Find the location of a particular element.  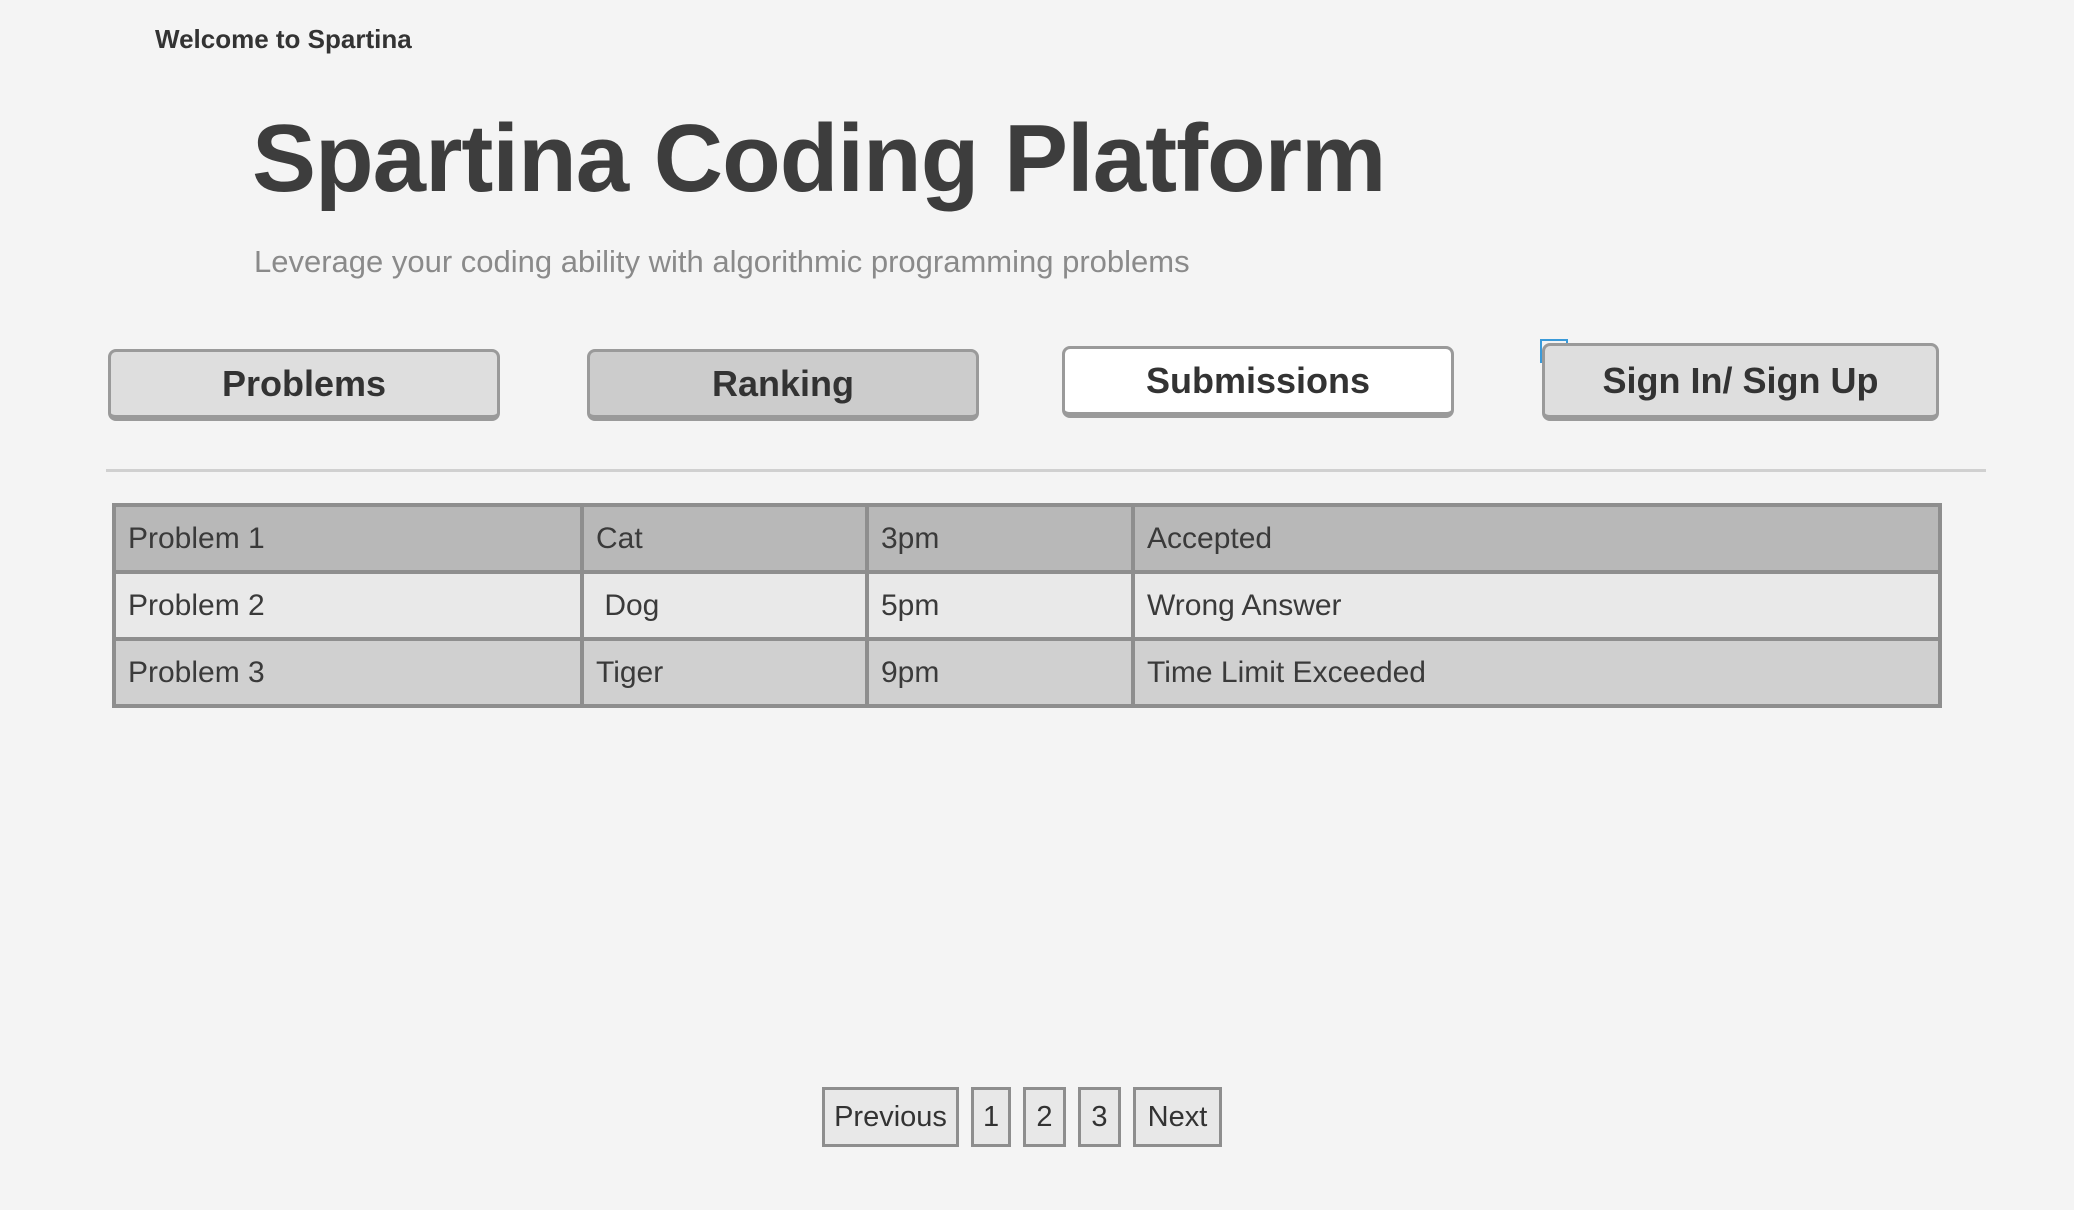

time-cell: 9pm is located at coordinates (1000, 672).